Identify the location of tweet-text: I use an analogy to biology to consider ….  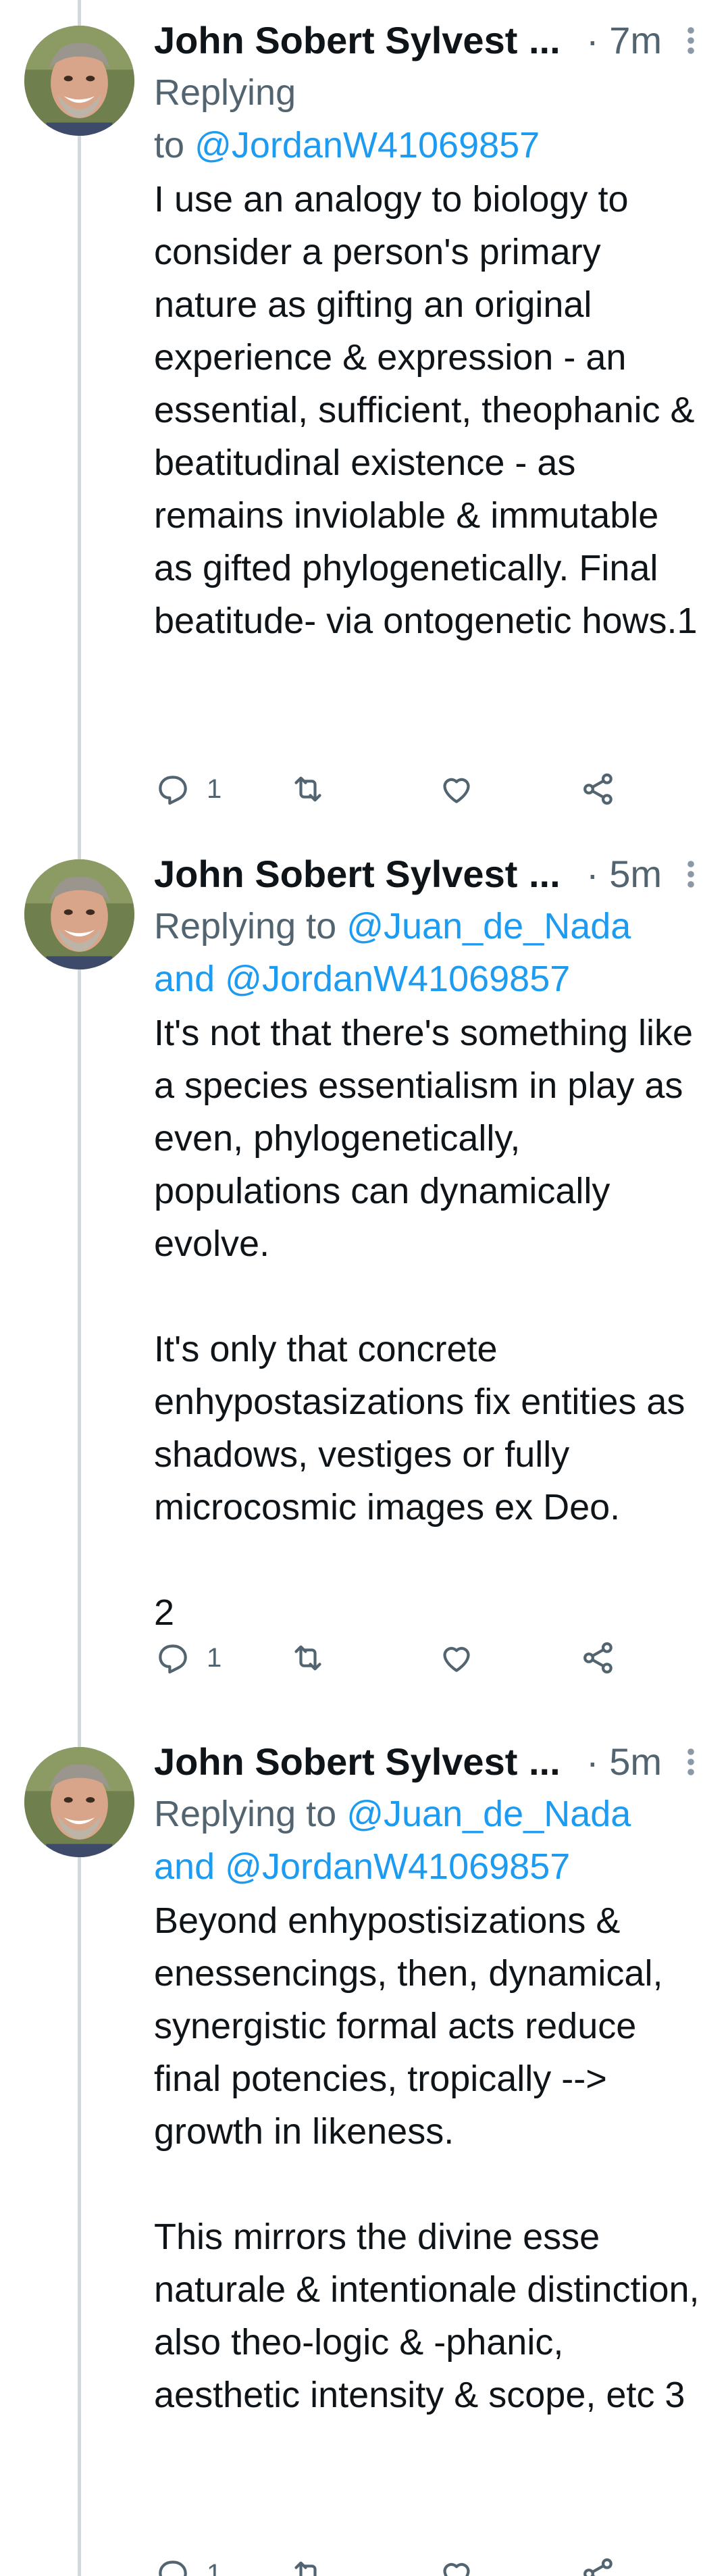
(429, 410).